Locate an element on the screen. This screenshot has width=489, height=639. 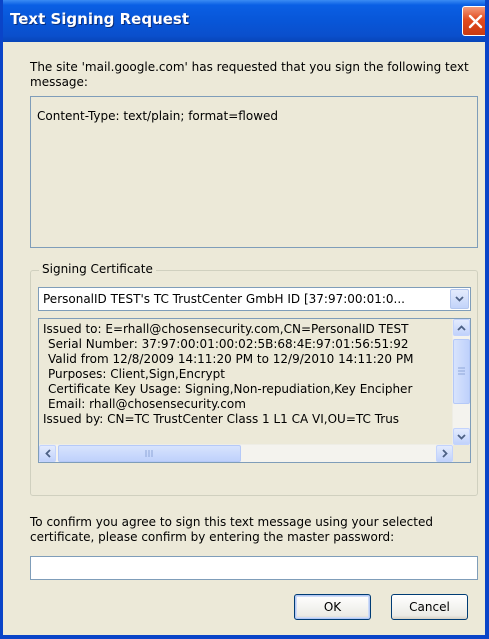
scroll-down-button is located at coordinates (461, 436).